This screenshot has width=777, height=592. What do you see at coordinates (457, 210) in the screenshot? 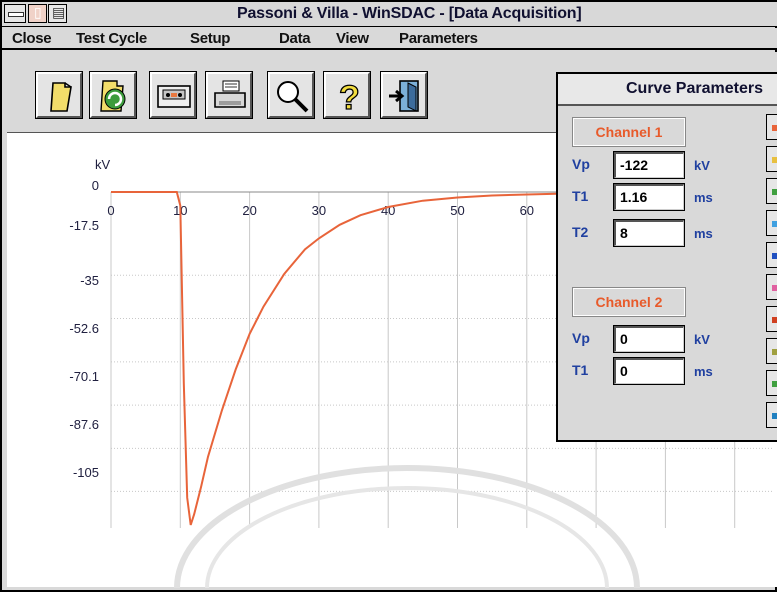
I see `x-tick-label: 50` at bounding box center [457, 210].